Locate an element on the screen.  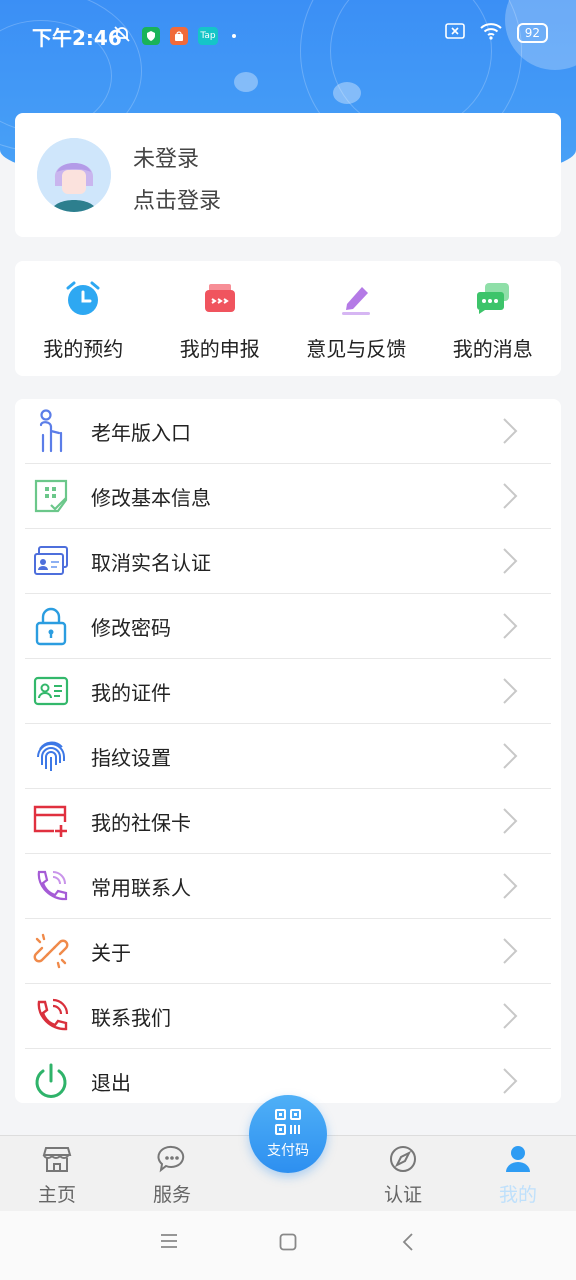
shield-app-icon is located at coordinates (151, 36).